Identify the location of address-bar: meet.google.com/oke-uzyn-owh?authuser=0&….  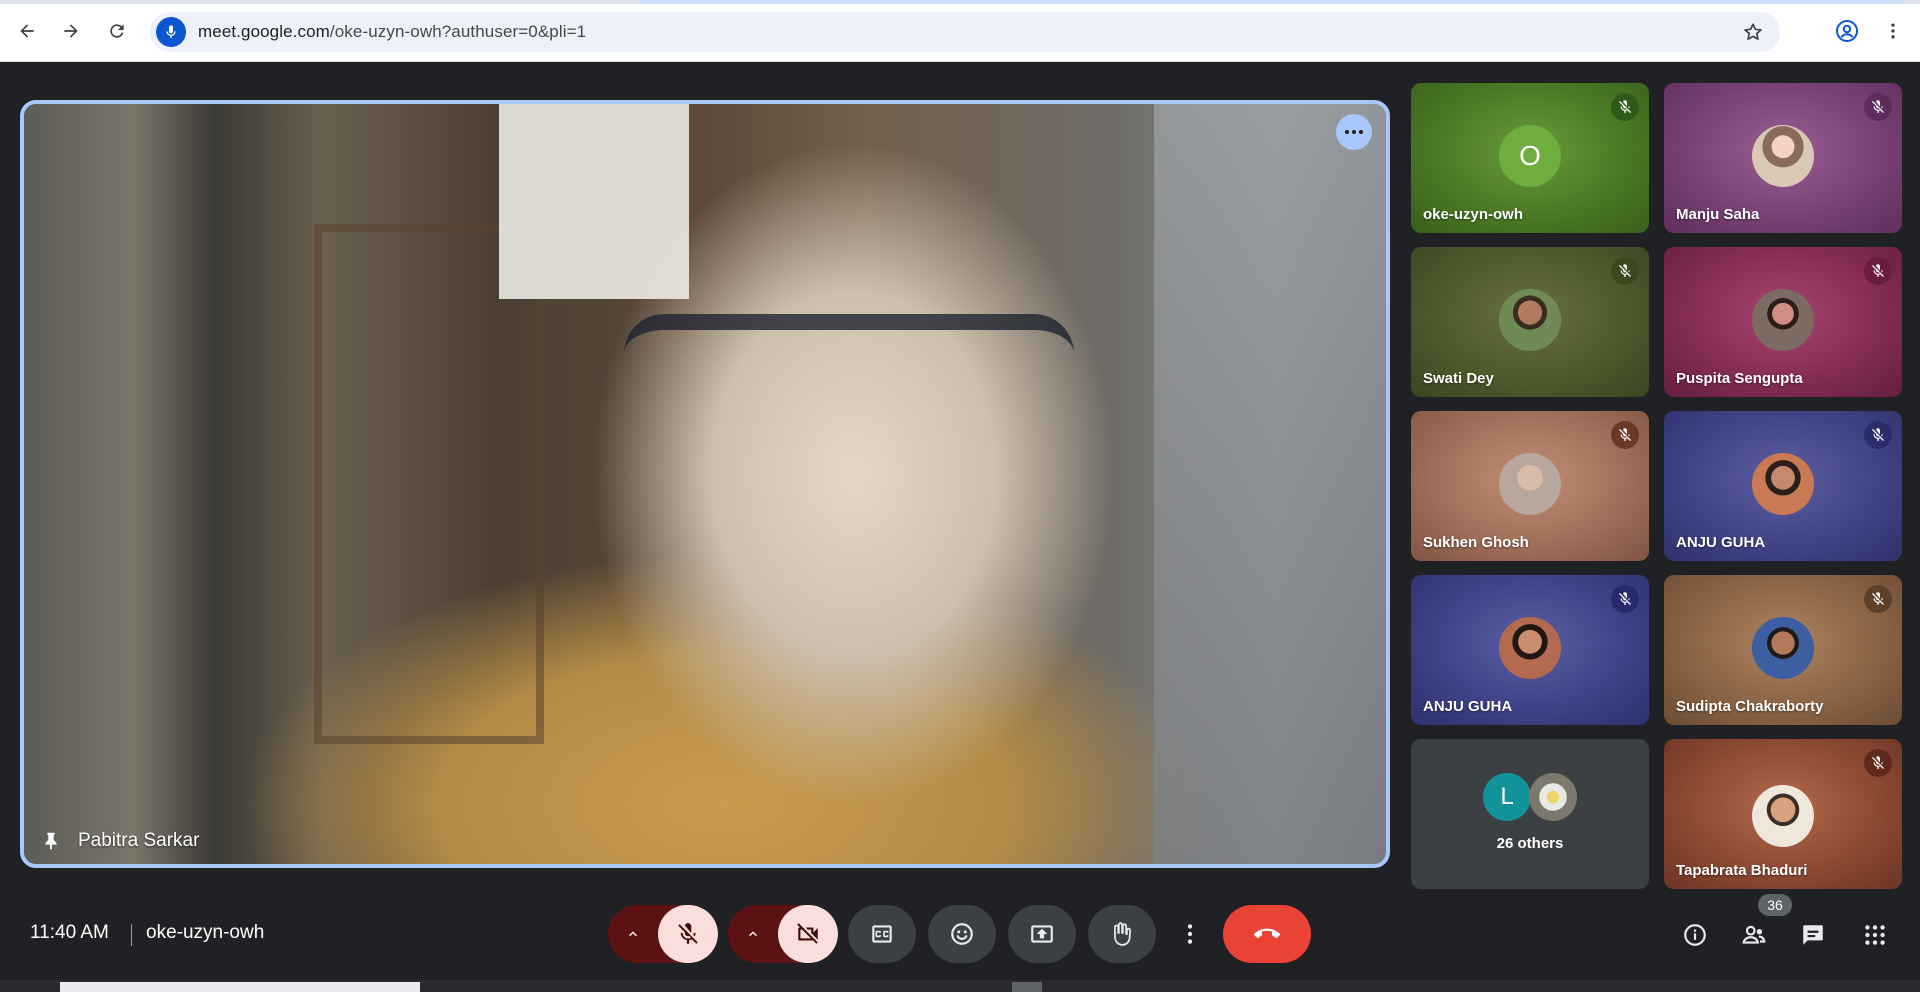
(965, 32).